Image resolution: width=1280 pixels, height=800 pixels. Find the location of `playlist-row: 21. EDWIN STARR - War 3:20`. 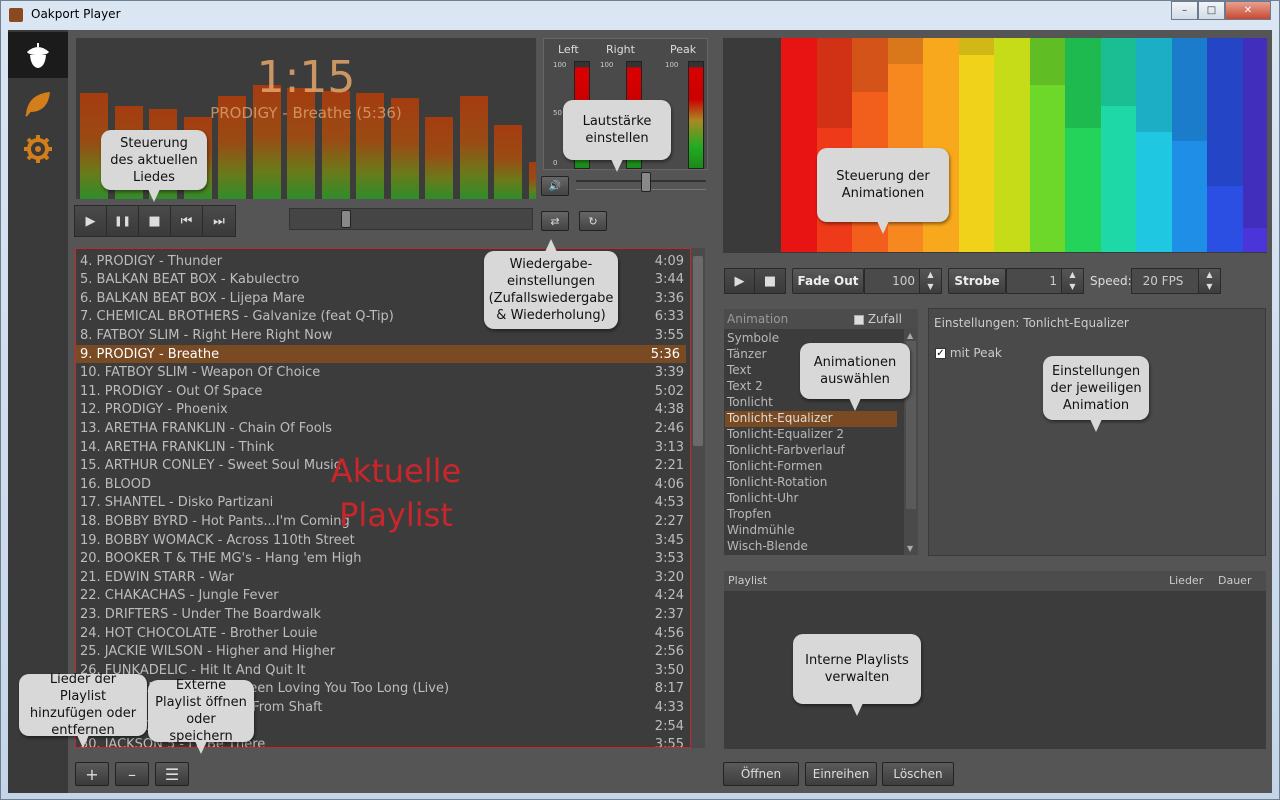

playlist-row: 21. EDWIN STARR - War 3:20 is located at coordinates (383, 577).